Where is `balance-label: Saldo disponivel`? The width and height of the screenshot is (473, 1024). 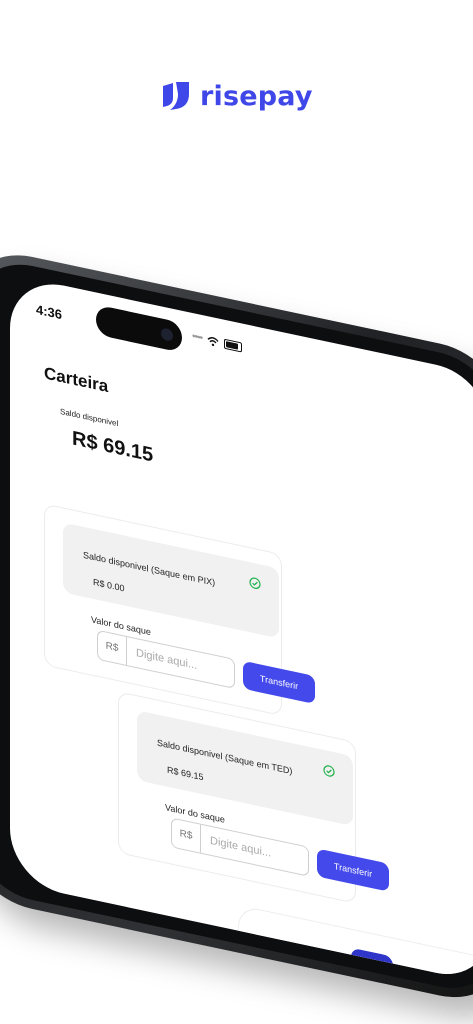
balance-label: Saldo disponivel is located at coordinates (89, 417).